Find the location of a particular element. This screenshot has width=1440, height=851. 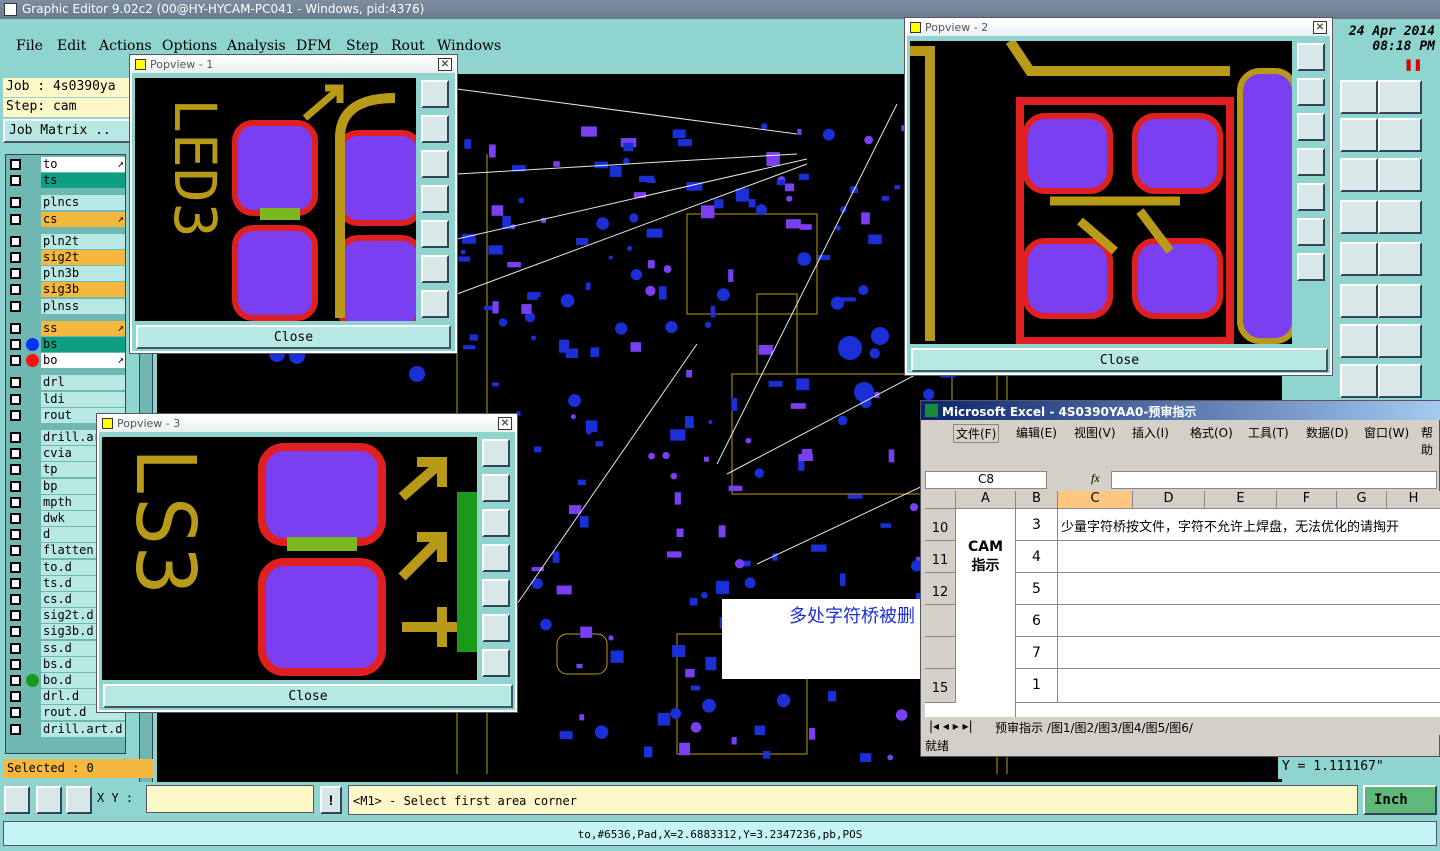

menu-edit: Edit is located at coordinates (71, 46).